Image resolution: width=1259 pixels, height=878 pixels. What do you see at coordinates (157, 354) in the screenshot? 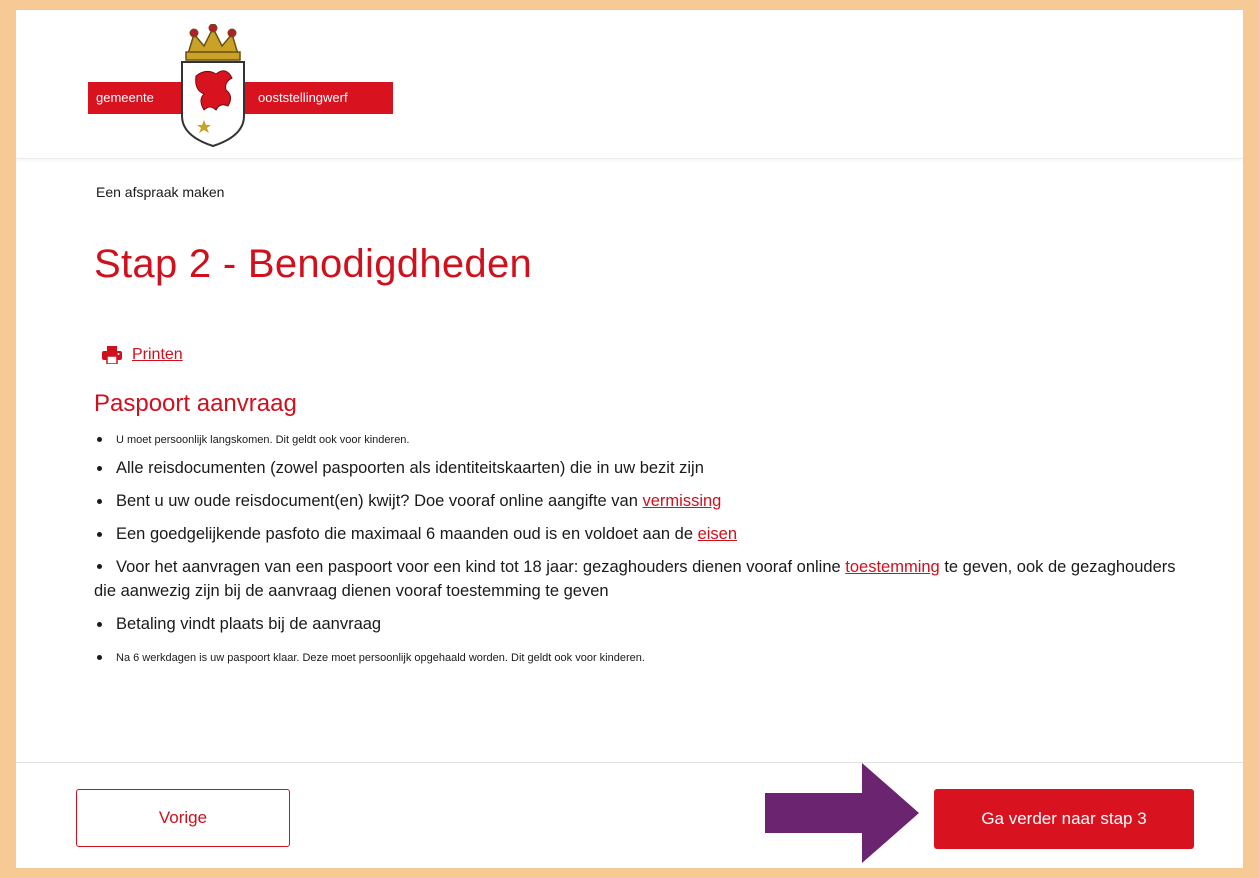
I see `print-label: Printen` at bounding box center [157, 354].